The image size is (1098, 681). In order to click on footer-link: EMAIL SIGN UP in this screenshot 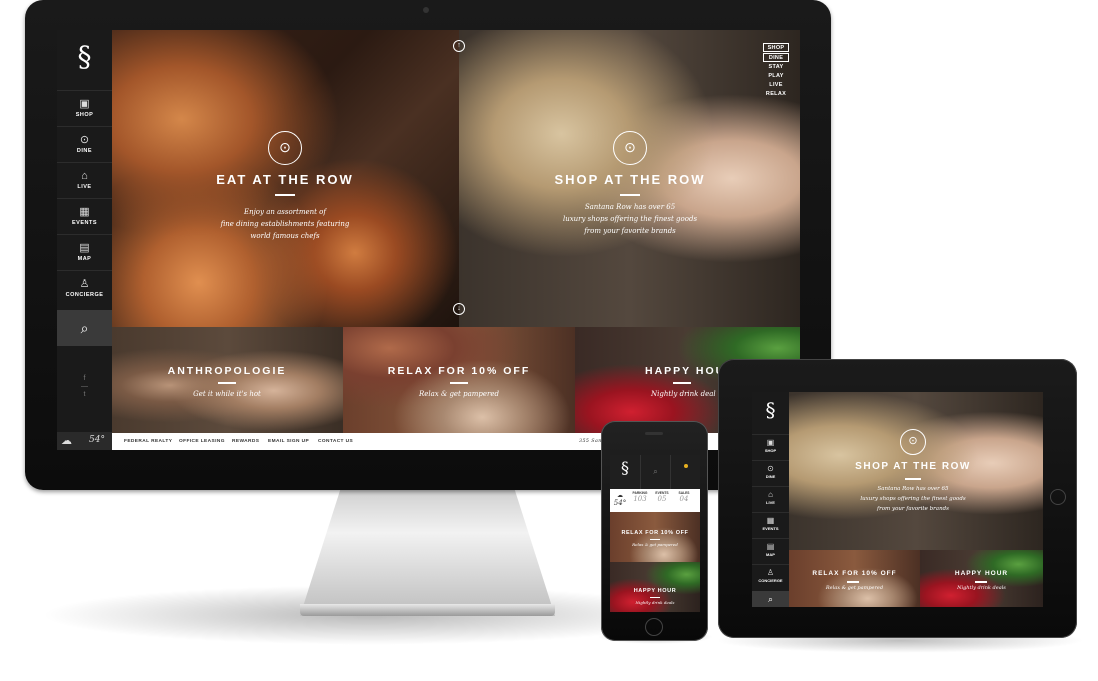, I will do `click(288, 441)`.